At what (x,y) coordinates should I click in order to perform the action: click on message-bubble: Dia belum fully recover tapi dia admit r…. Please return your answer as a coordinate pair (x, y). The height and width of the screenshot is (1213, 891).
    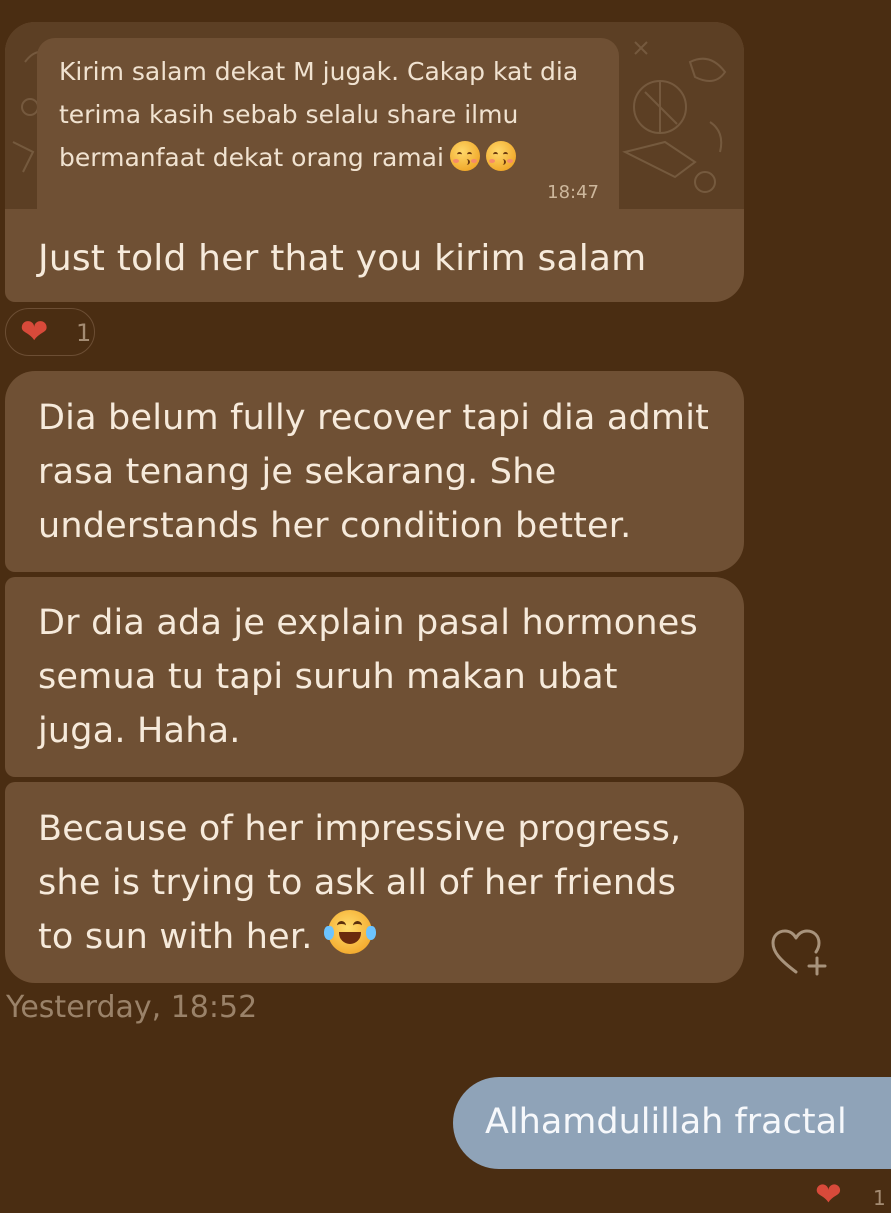
    Looking at the image, I should click on (374, 471).